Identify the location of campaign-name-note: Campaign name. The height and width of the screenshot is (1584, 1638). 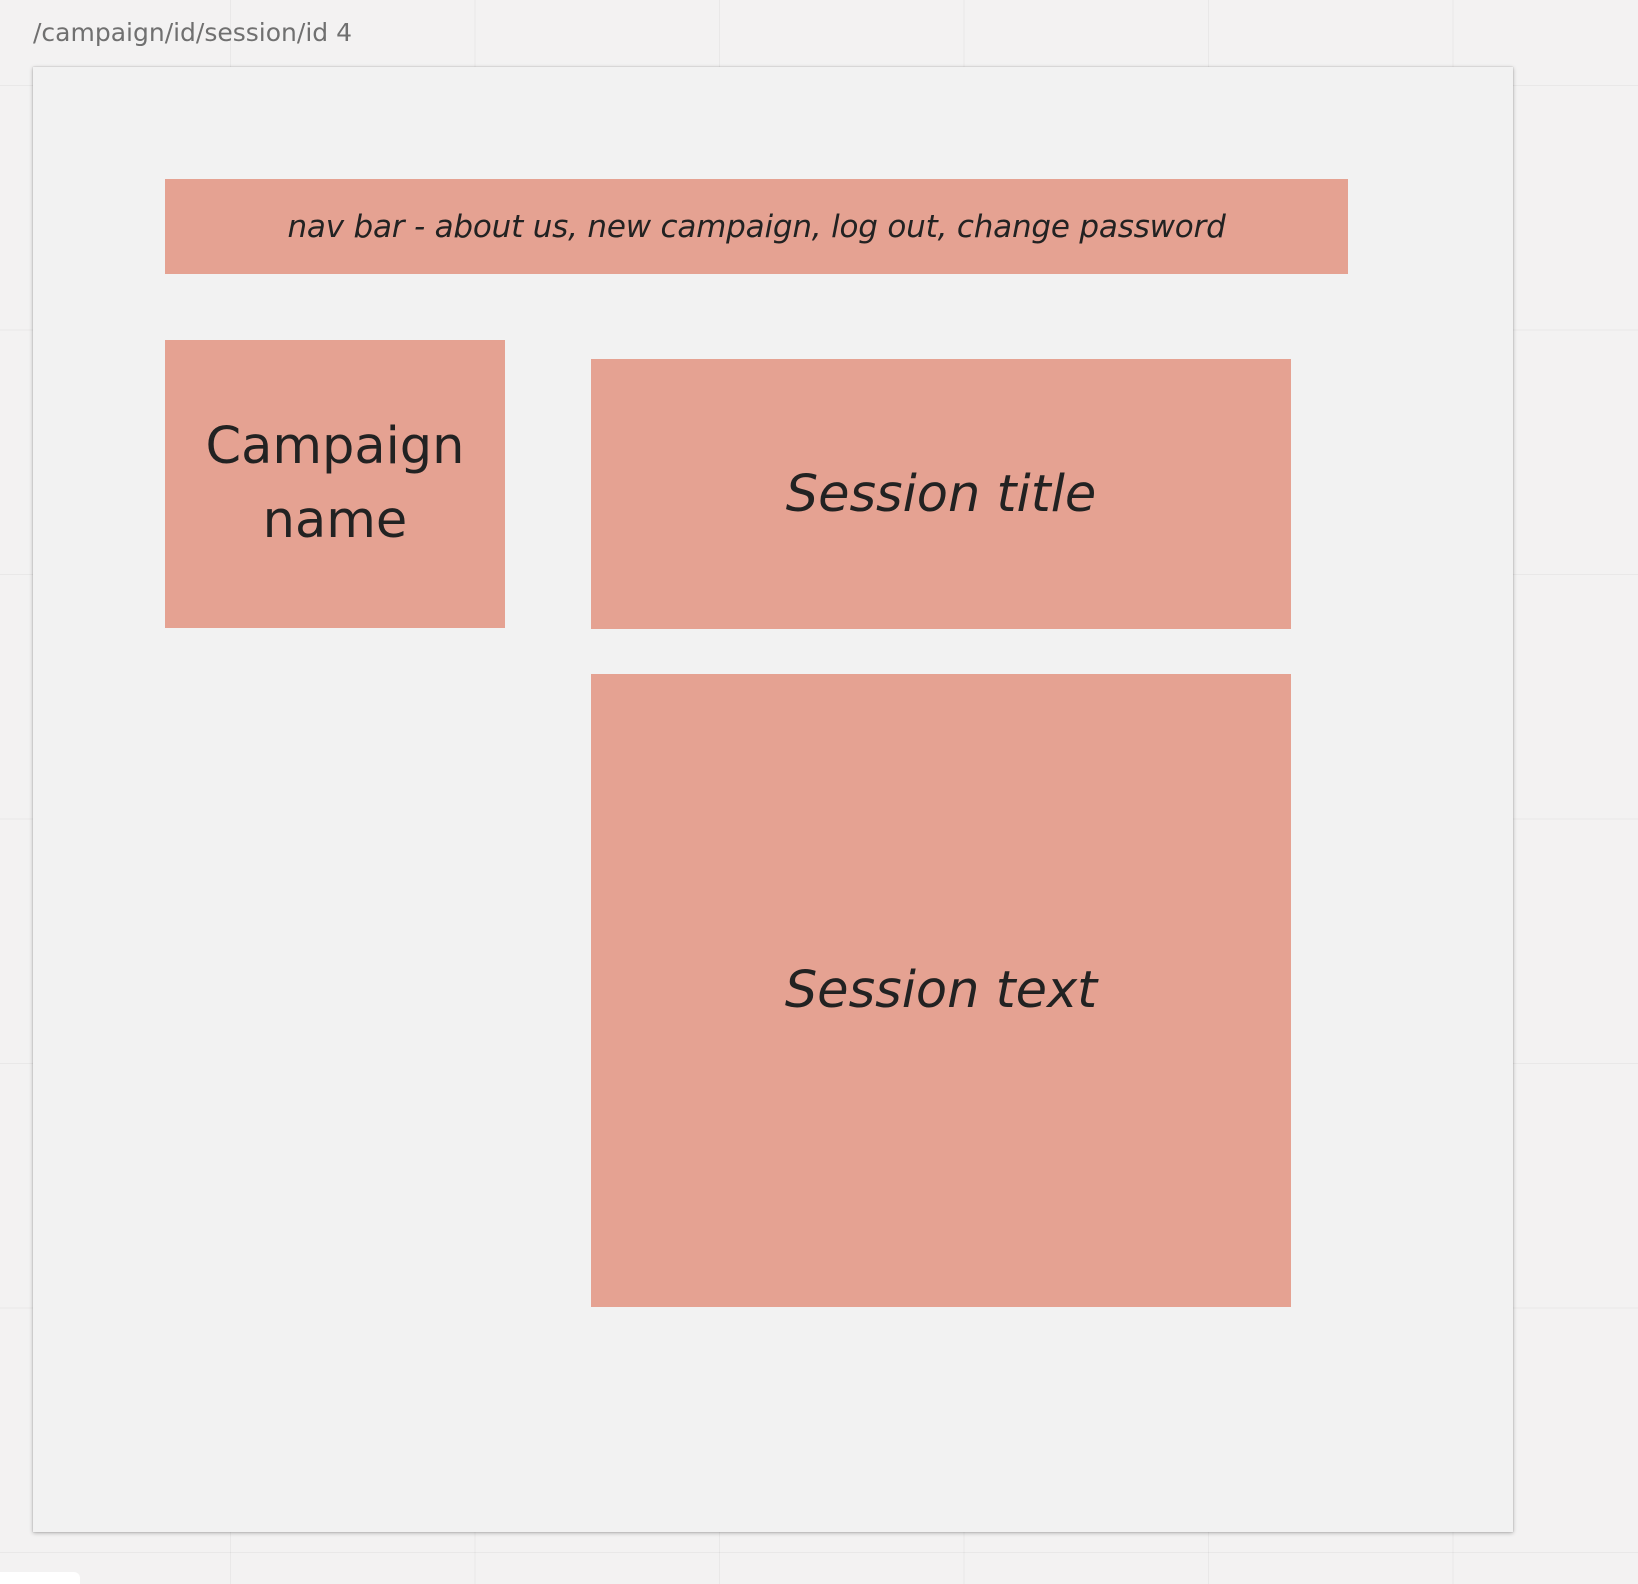
(335, 484).